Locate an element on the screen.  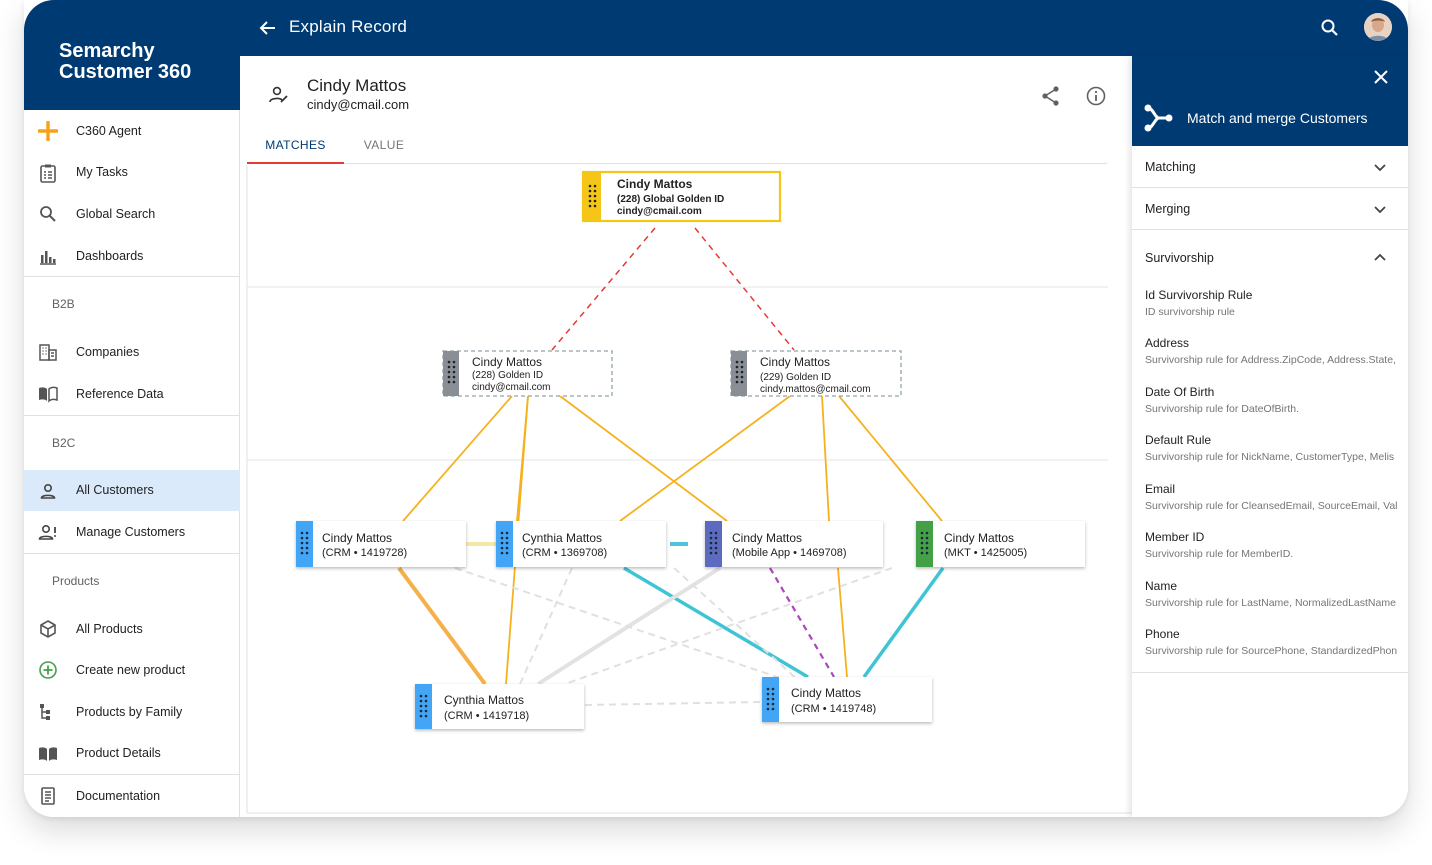
rule-name: Default Rule is located at coordinates (1178, 440).